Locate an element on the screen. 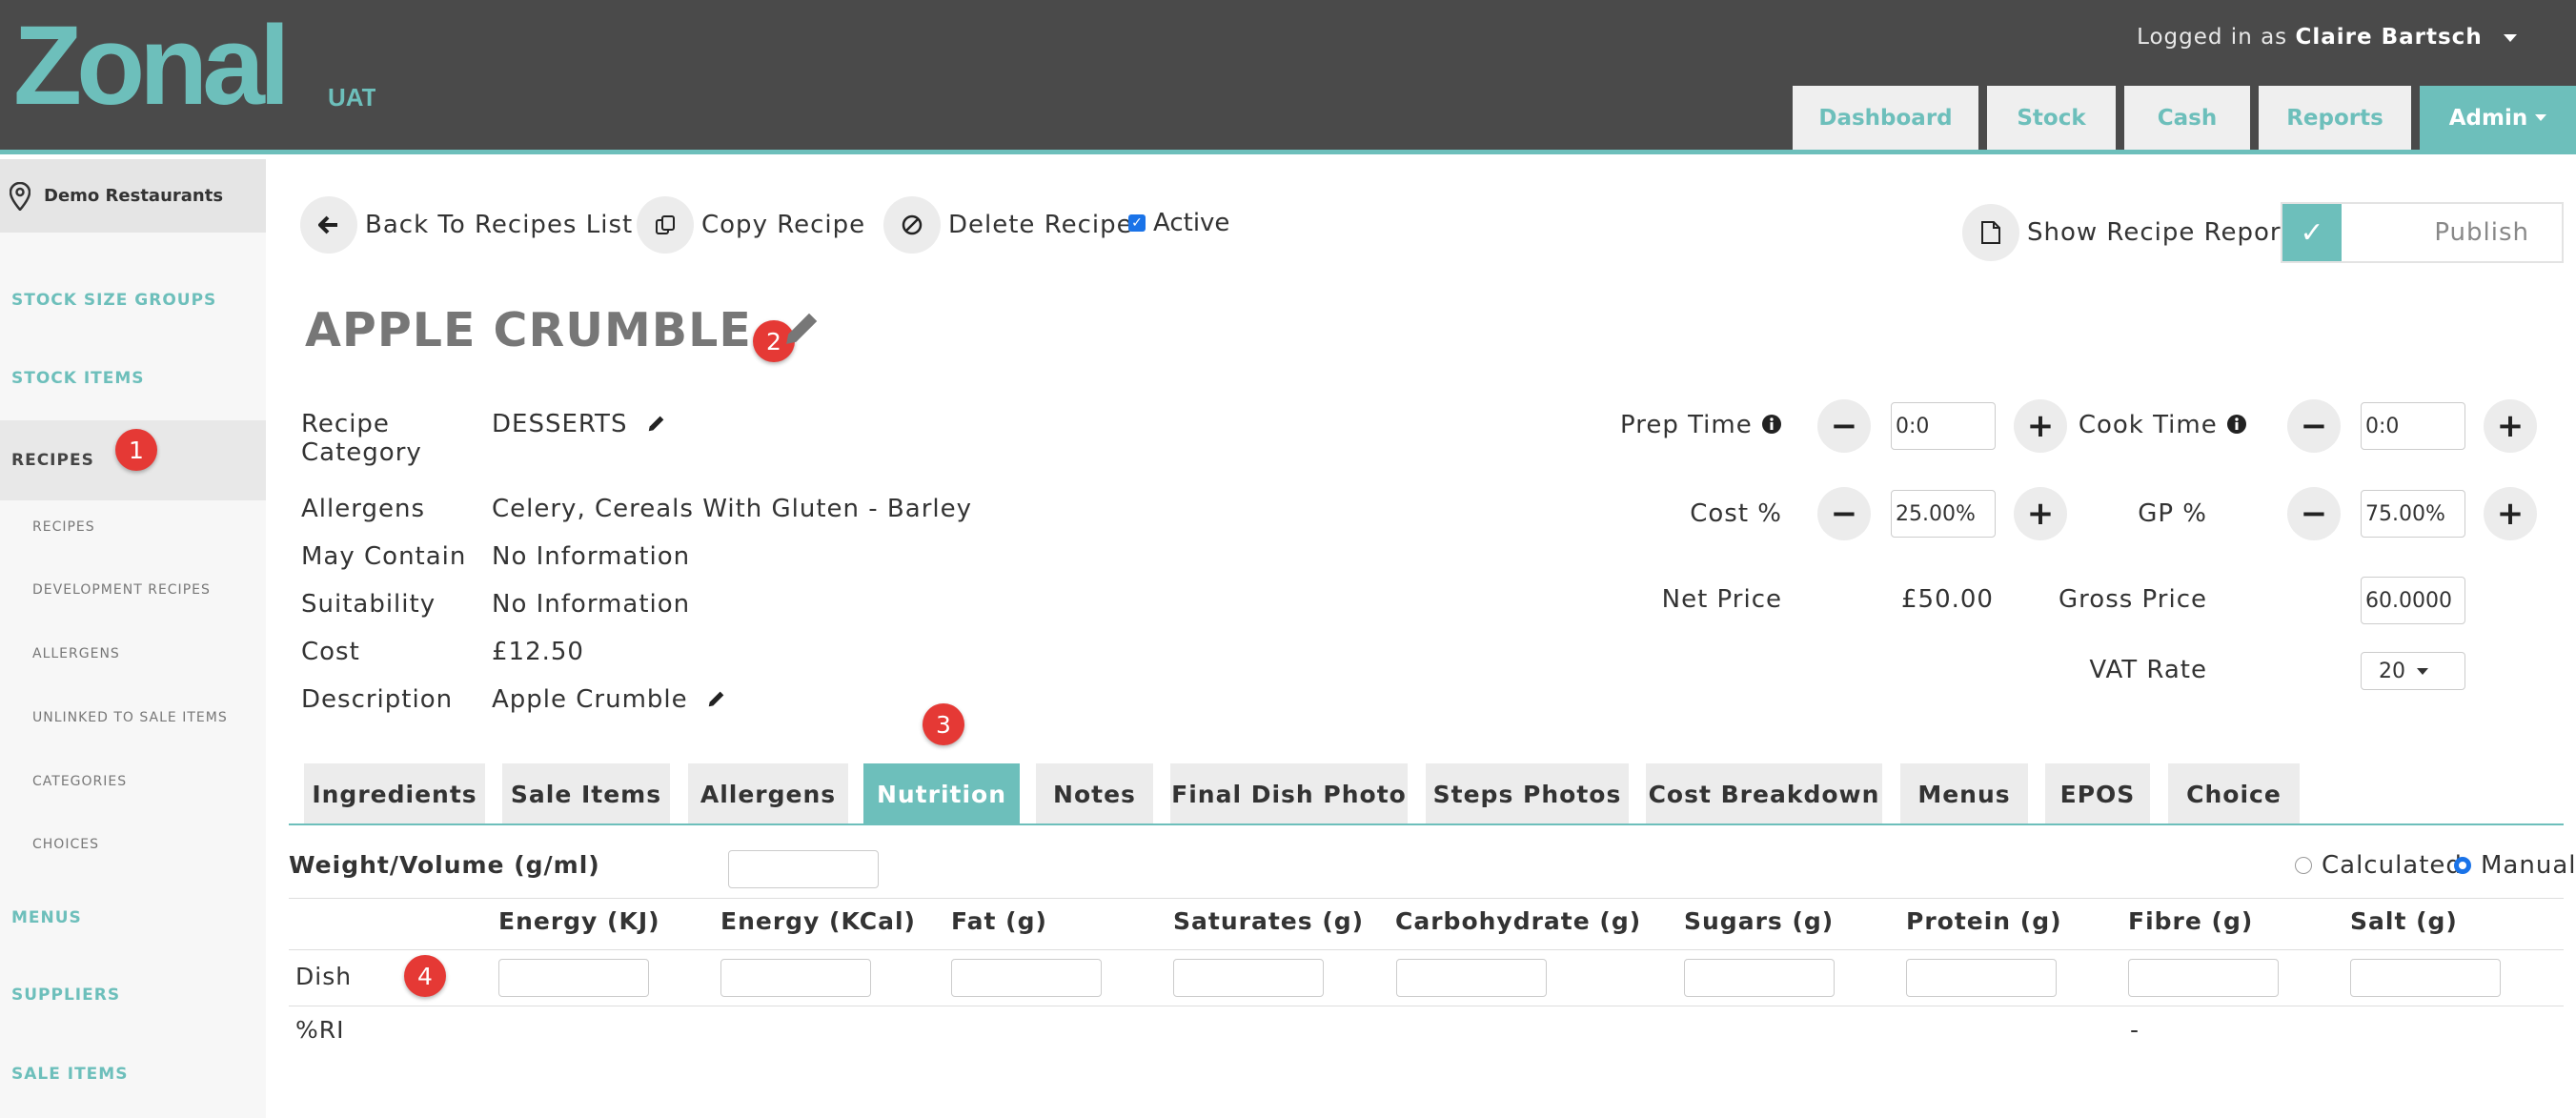 The height and width of the screenshot is (1118, 2576). ban-icon is located at coordinates (912, 225).